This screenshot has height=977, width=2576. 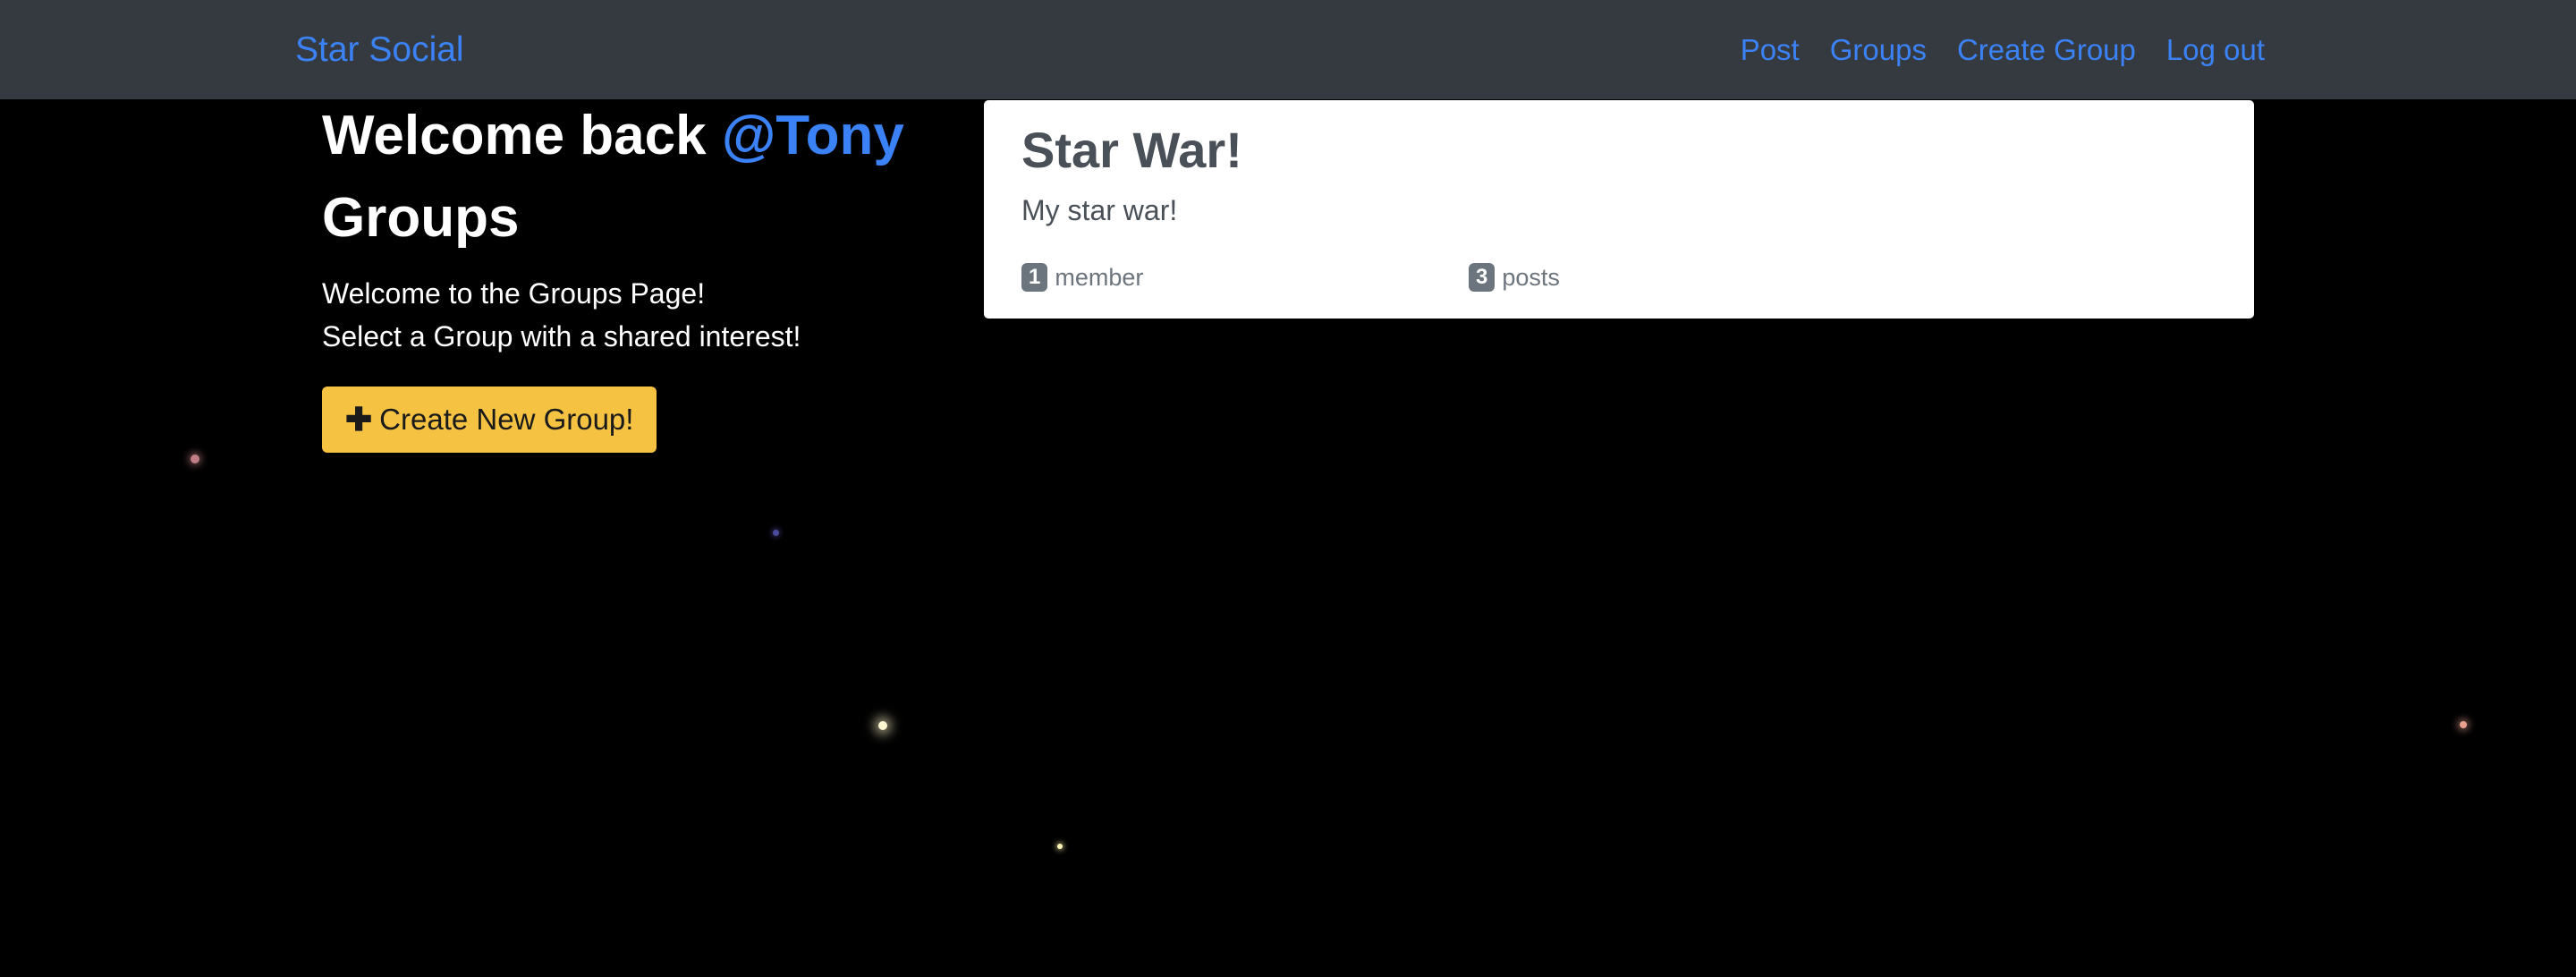 What do you see at coordinates (1099, 210) in the screenshot?
I see `group-description: My star war!` at bounding box center [1099, 210].